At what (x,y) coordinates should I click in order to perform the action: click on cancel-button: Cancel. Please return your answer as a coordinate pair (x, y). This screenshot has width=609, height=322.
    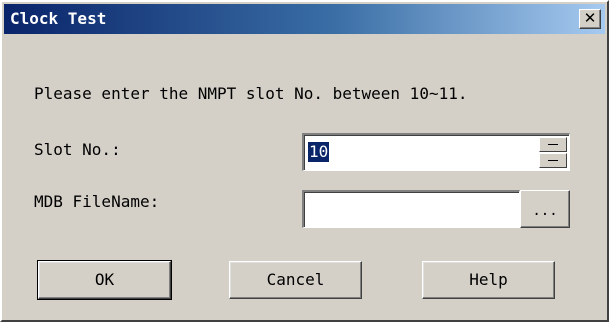
    Looking at the image, I should click on (295, 280).